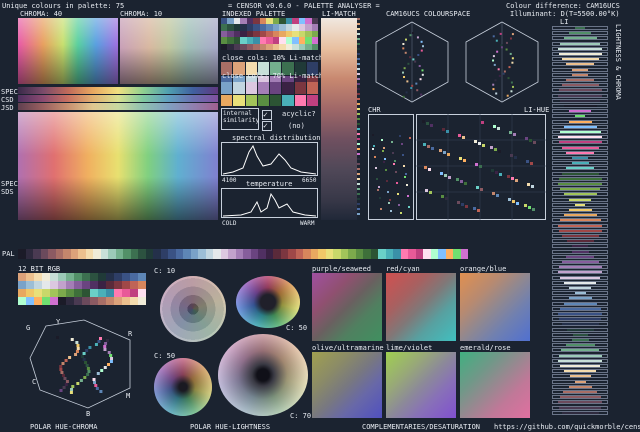 The height and width of the screenshot is (432, 640). I want to click on close-cols-10-label: close cols: 10% Li-match, so click(273, 58).